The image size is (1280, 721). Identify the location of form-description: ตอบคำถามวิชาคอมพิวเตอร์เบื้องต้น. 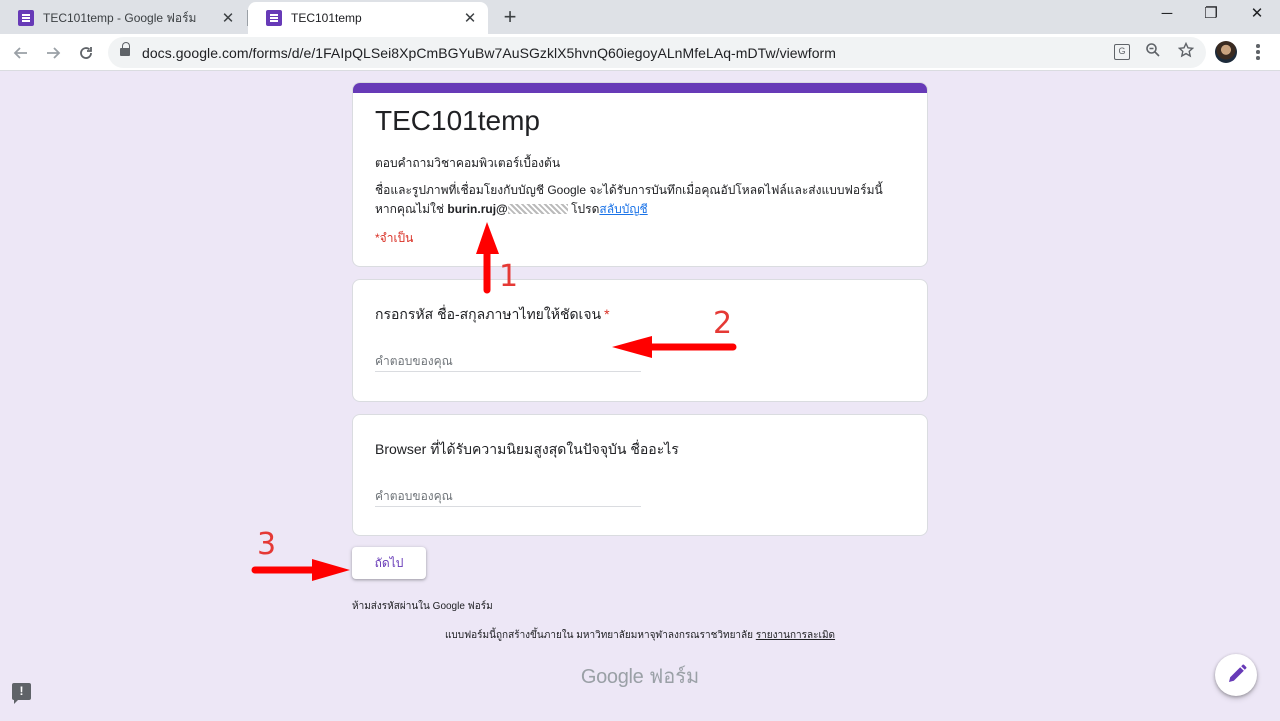
(468, 163).